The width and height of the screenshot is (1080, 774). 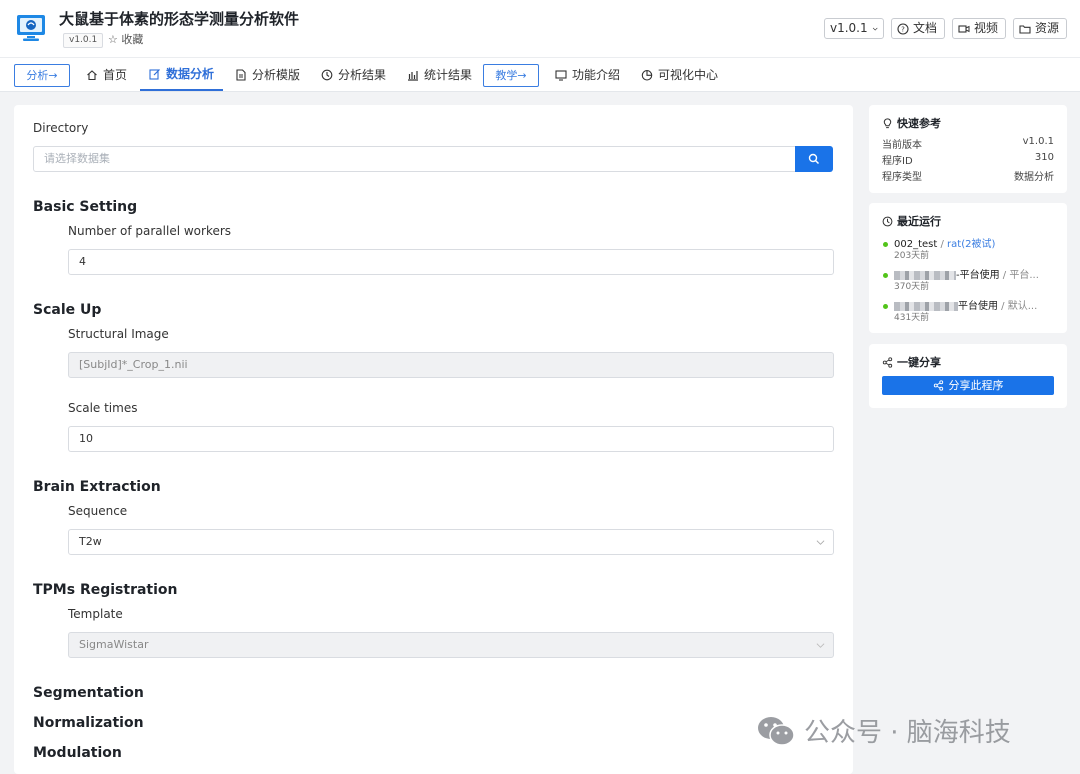 What do you see at coordinates (67, 310) in the screenshot?
I see `section-scale-up: Scale Up` at bounding box center [67, 310].